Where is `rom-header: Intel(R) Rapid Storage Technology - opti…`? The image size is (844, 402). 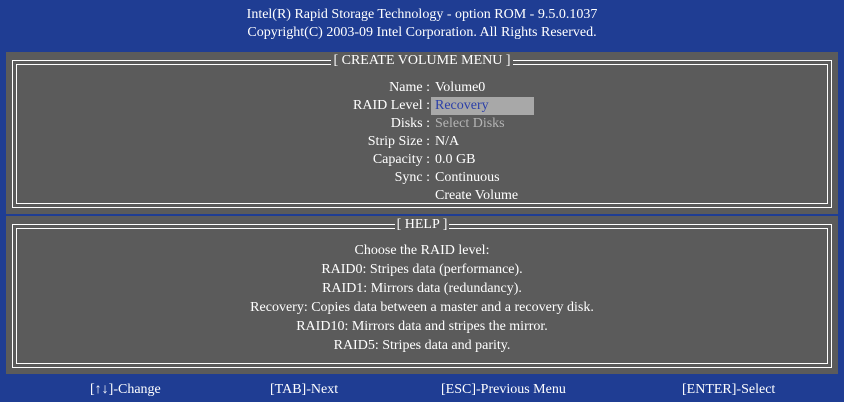 rom-header: Intel(R) Rapid Storage Technology - opti… is located at coordinates (422, 25).